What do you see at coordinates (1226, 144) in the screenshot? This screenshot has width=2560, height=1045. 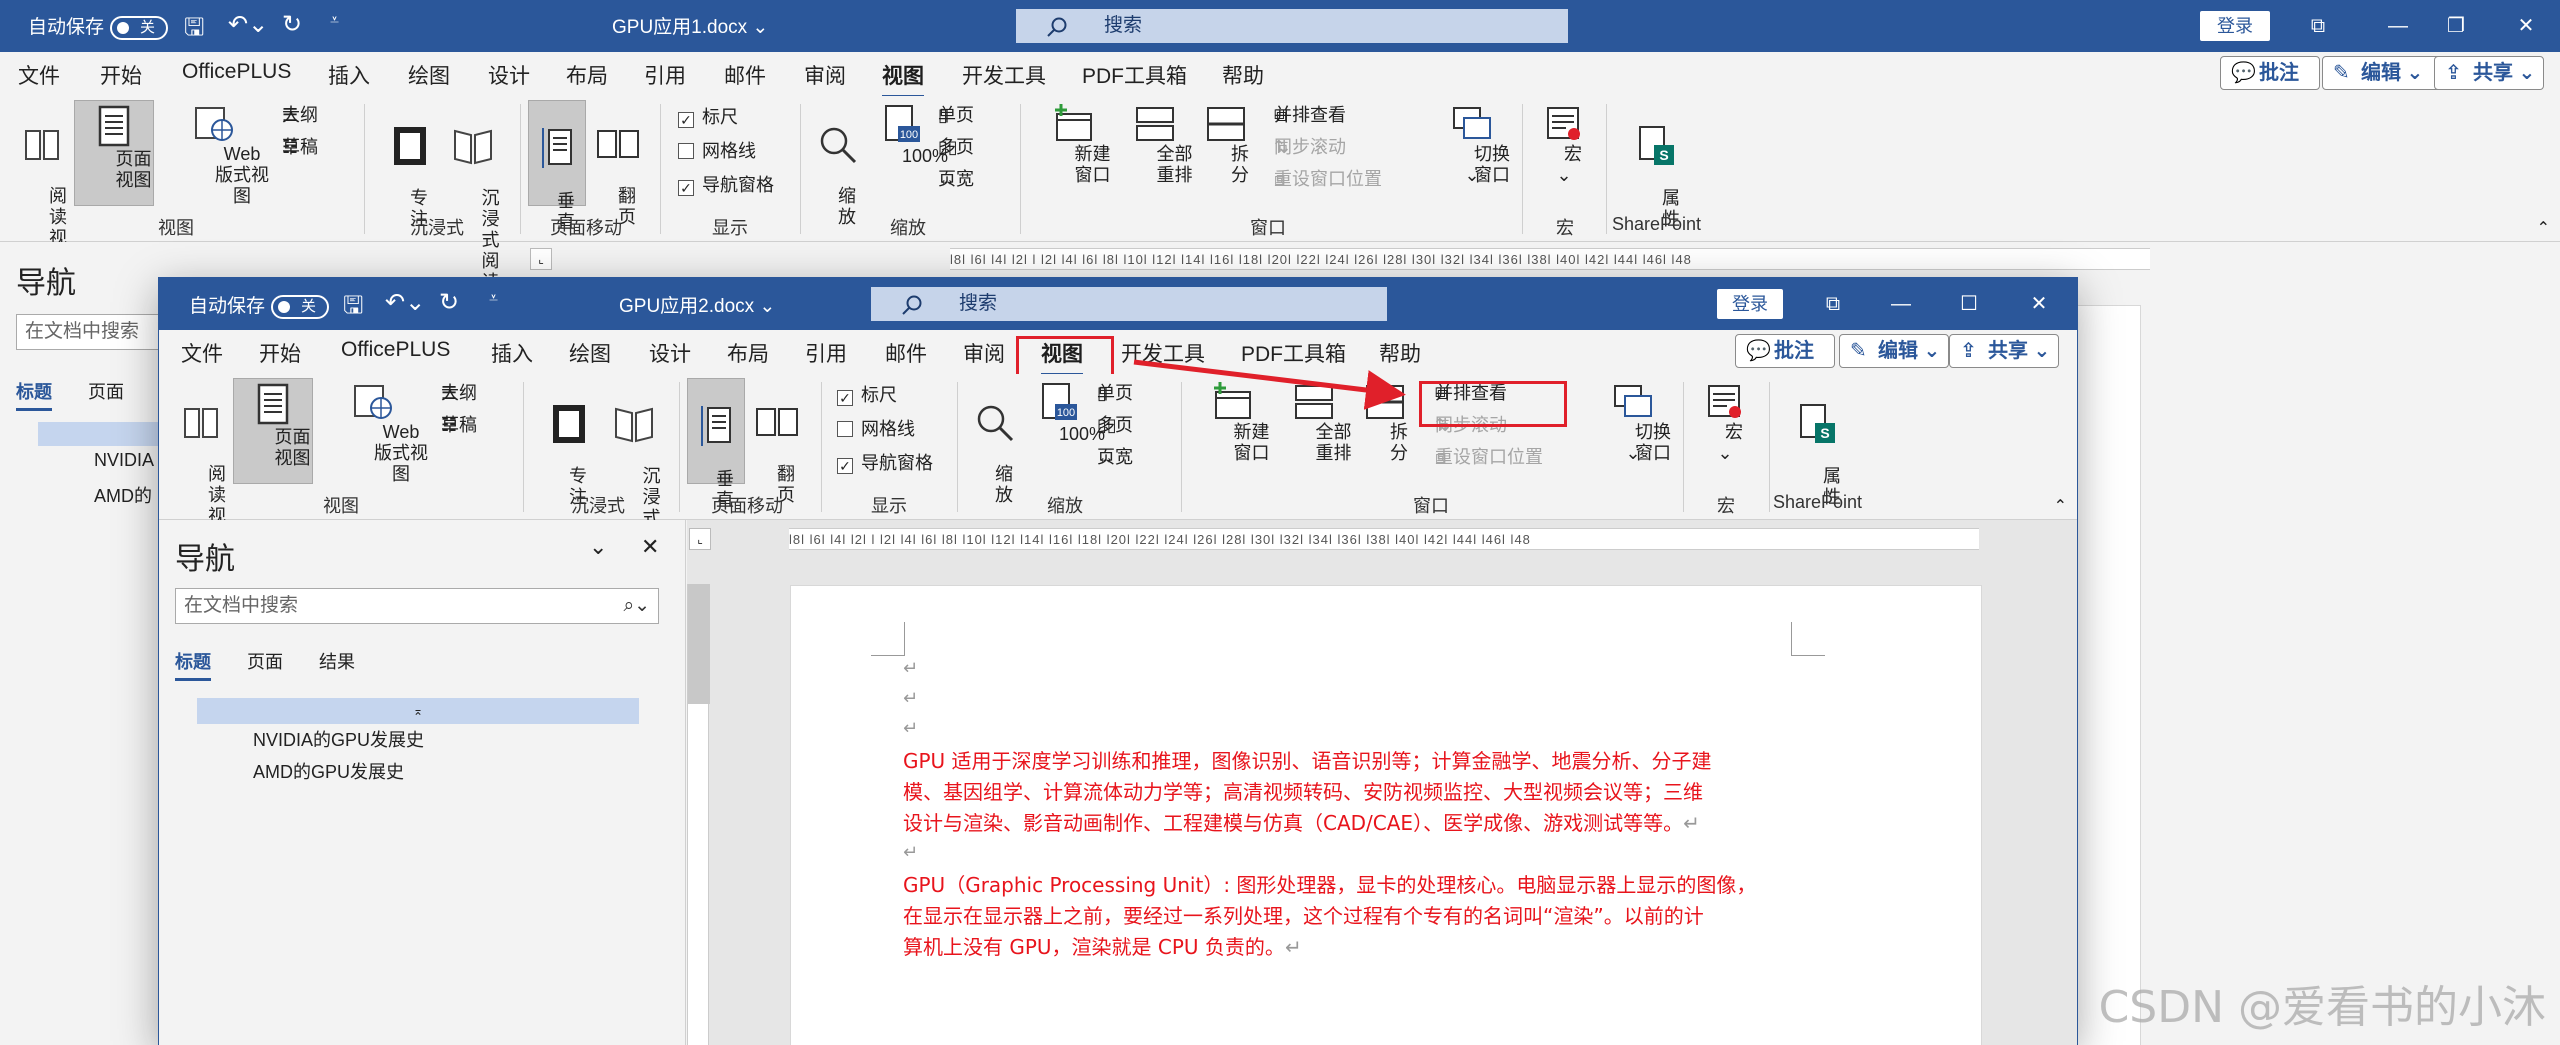 I see `split-button: 拆分` at bounding box center [1226, 144].